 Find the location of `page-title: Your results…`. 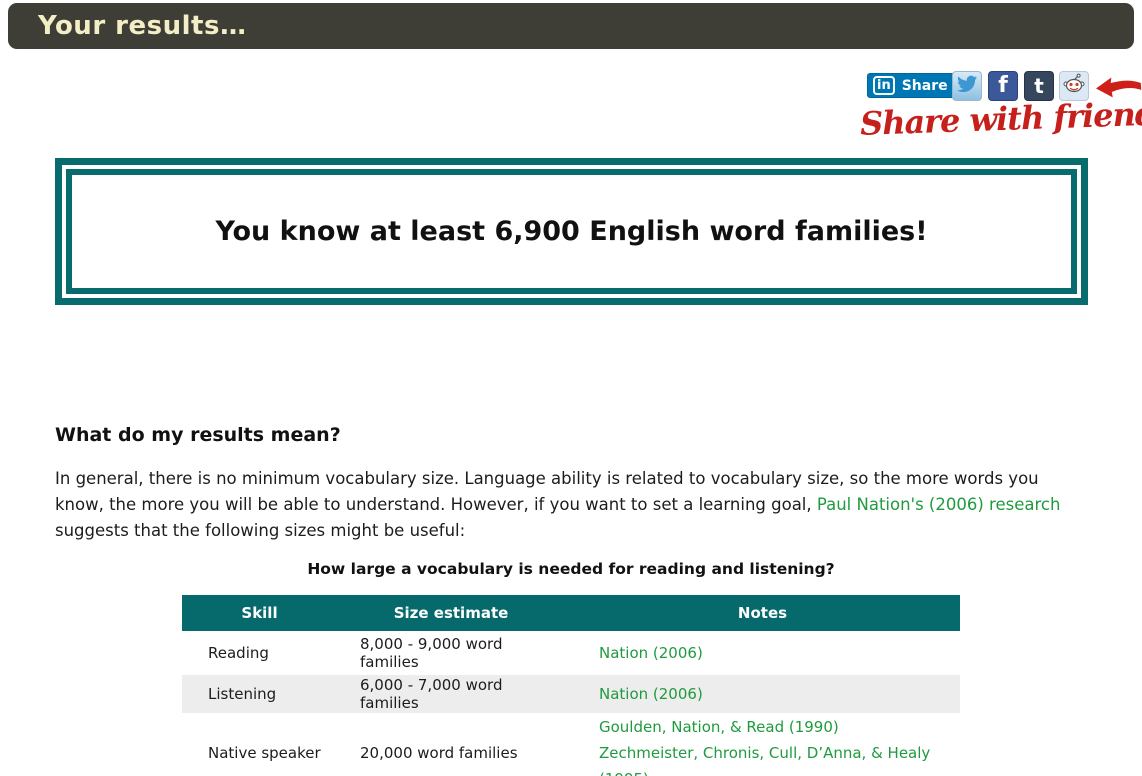

page-title: Your results… is located at coordinates (142, 26).